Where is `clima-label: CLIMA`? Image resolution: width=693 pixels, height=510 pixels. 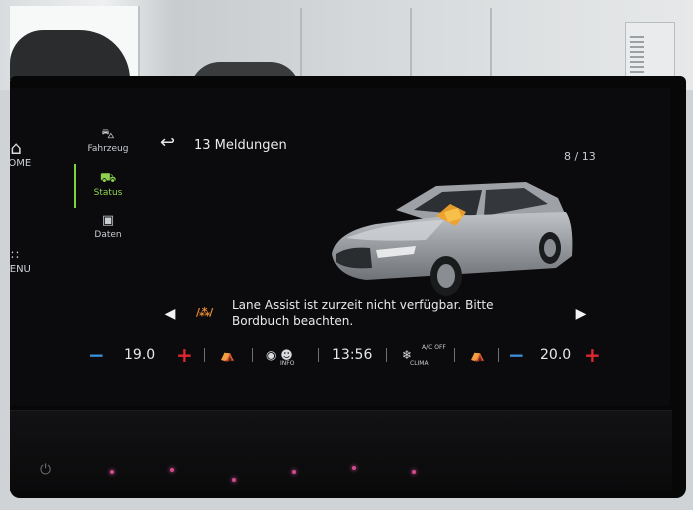
clima-label: CLIMA is located at coordinates (419, 363).